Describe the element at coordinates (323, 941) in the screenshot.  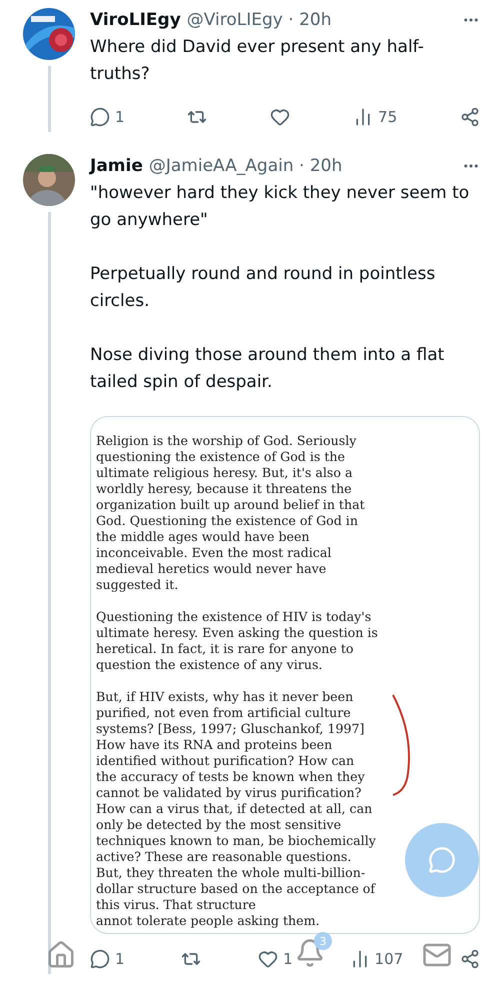
I see `notification-badge: 3` at that location.